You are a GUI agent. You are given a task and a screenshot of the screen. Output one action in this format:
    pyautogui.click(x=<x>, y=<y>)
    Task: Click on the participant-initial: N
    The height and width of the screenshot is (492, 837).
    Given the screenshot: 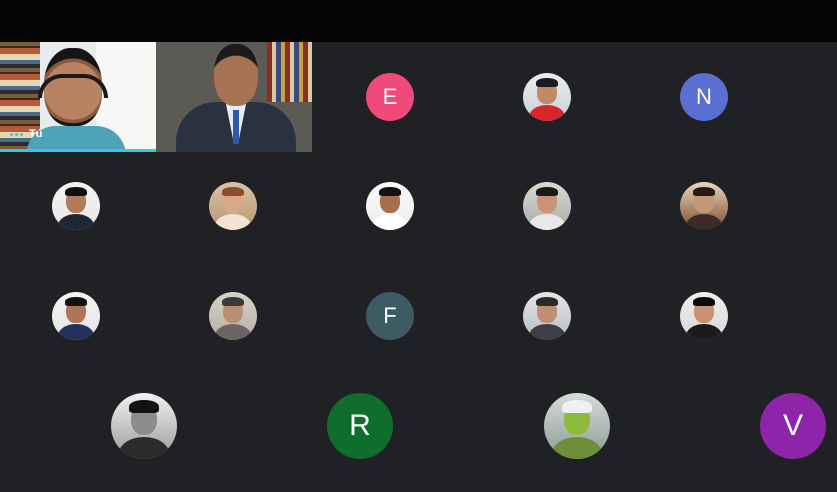 What is the action you would take?
    pyautogui.click(x=704, y=96)
    